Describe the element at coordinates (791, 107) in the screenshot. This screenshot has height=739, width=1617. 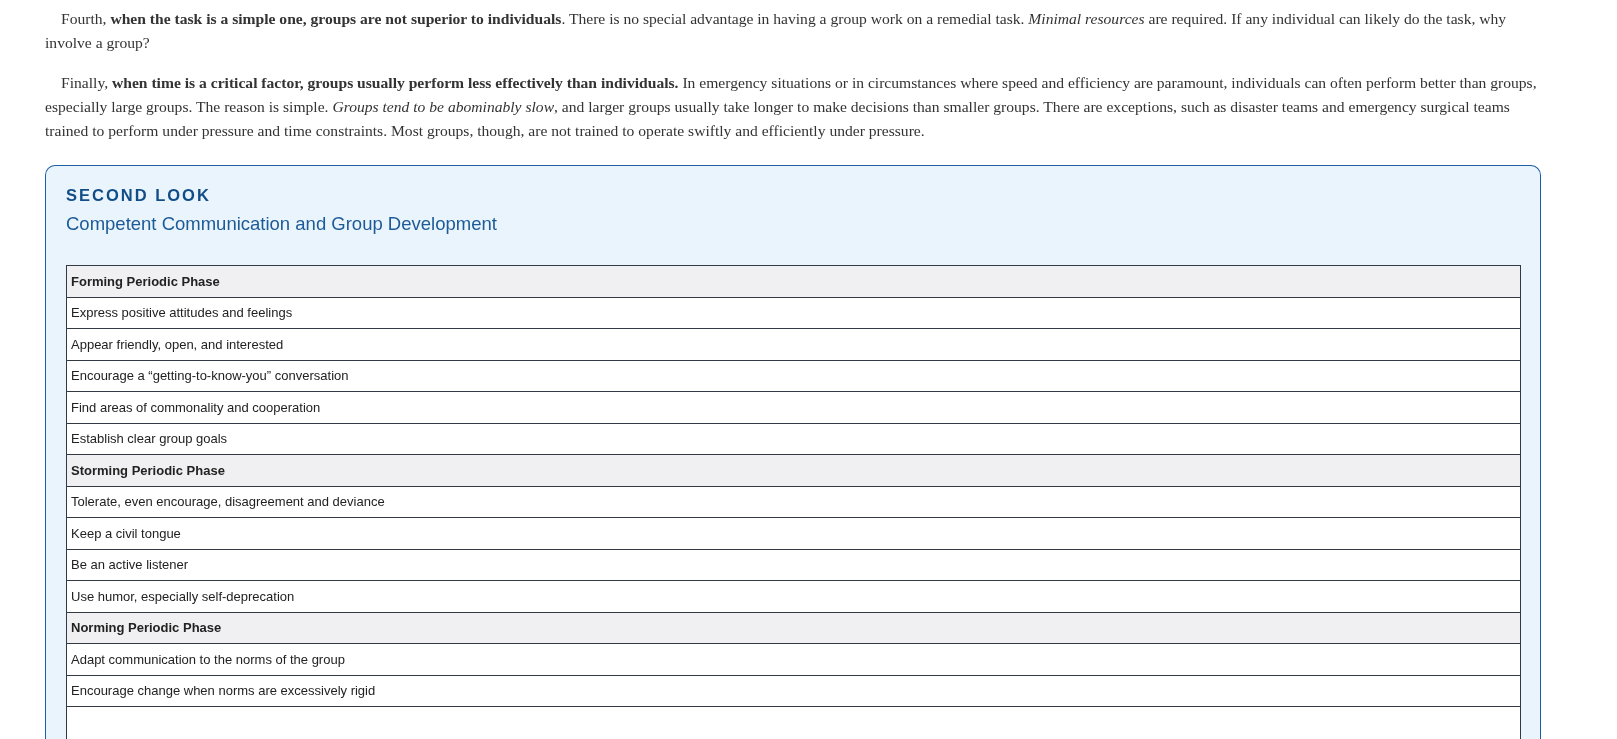
I see `body-paragraph: Finally, when time is a critical factor, groups usually perform less effectively than individuals. In emergency situations or in circumstances where speed and efficiency are paramount, individuals can often perform better than groups, especially large groups. The reason is simple. Groups tend to be abominably slow, and larger groups usually take longer to make decisions than smaller groups. There are exceptions, such as disaster teams and emergency surgical teams trained to perform under pressure and time constraints. Most groups, though, are not trained to operate swiftly and efficiently under pressure.` at that location.